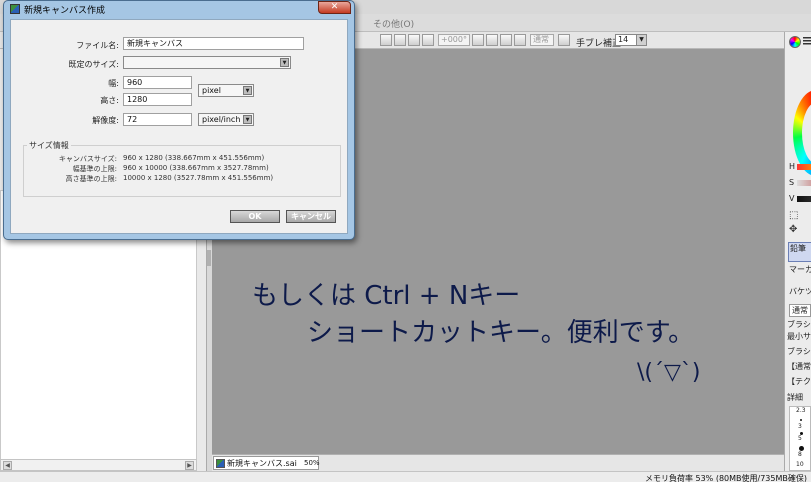 The height and width of the screenshot is (482, 811). What do you see at coordinates (804, 183) in the screenshot?
I see `saturation-slider` at bounding box center [804, 183].